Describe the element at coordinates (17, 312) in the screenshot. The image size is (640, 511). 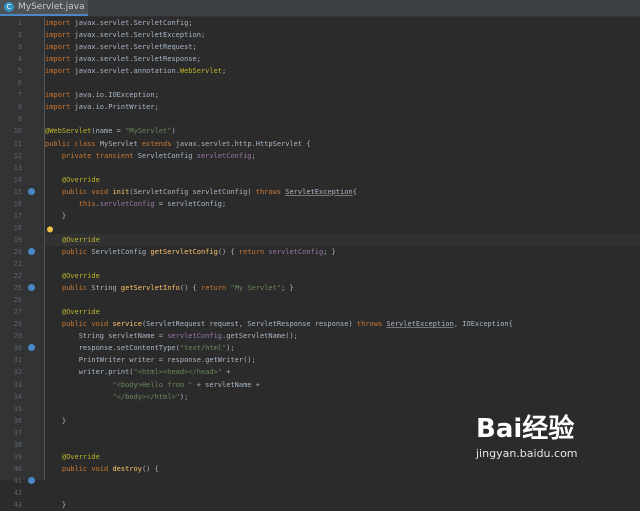
I see `line-number: 27` at that location.